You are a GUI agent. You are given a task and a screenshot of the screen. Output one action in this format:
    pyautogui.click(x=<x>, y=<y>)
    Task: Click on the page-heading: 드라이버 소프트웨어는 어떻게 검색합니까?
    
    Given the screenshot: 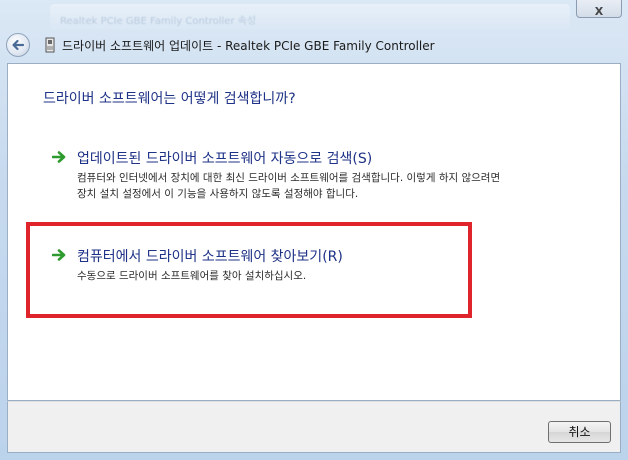 What is the action you would take?
    pyautogui.click(x=169, y=99)
    